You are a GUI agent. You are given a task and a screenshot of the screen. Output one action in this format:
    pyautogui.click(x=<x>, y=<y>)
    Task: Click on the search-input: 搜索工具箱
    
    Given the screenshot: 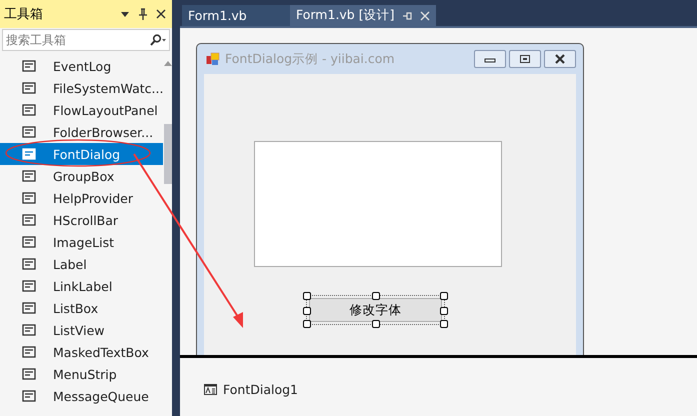 What is the action you would take?
    pyautogui.click(x=77, y=40)
    